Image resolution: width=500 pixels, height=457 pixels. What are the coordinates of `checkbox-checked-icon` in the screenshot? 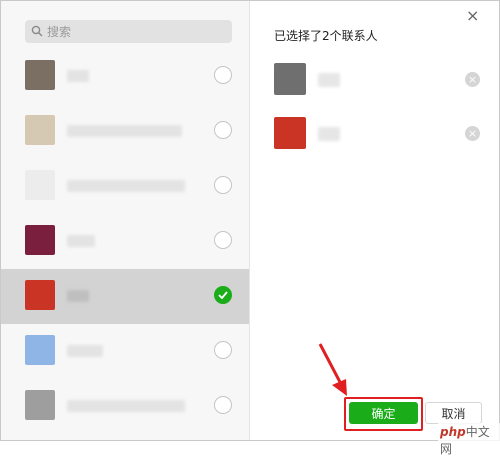 It's located at (223, 295).